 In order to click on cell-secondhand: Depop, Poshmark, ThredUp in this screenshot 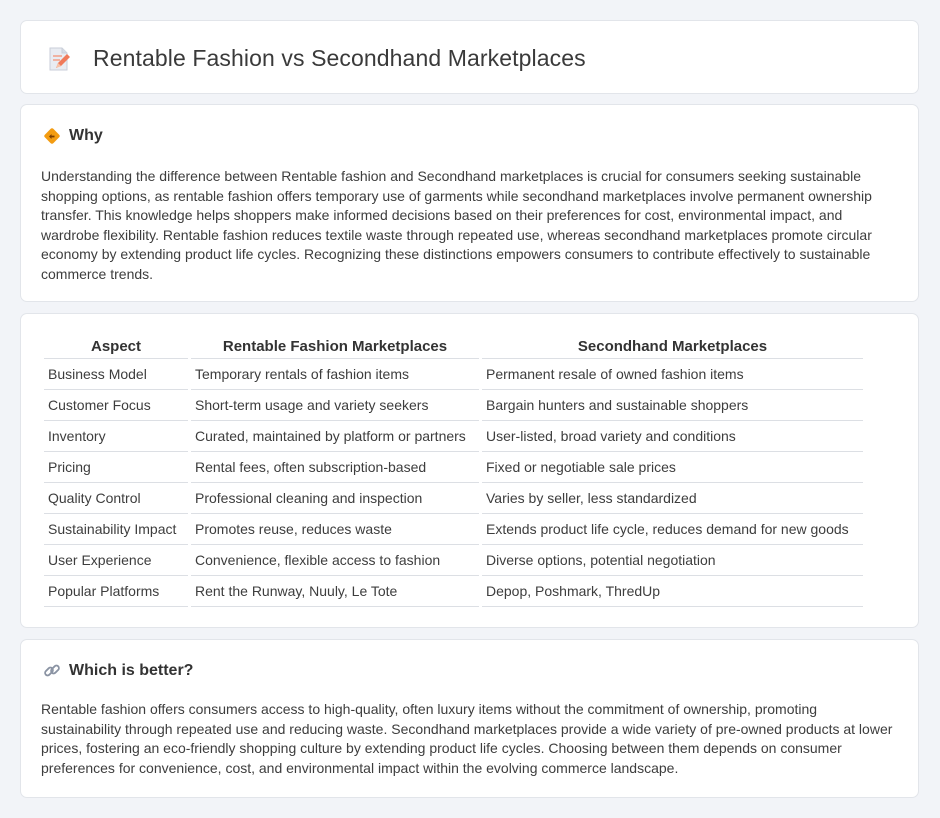, I will do `click(672, 591)`.